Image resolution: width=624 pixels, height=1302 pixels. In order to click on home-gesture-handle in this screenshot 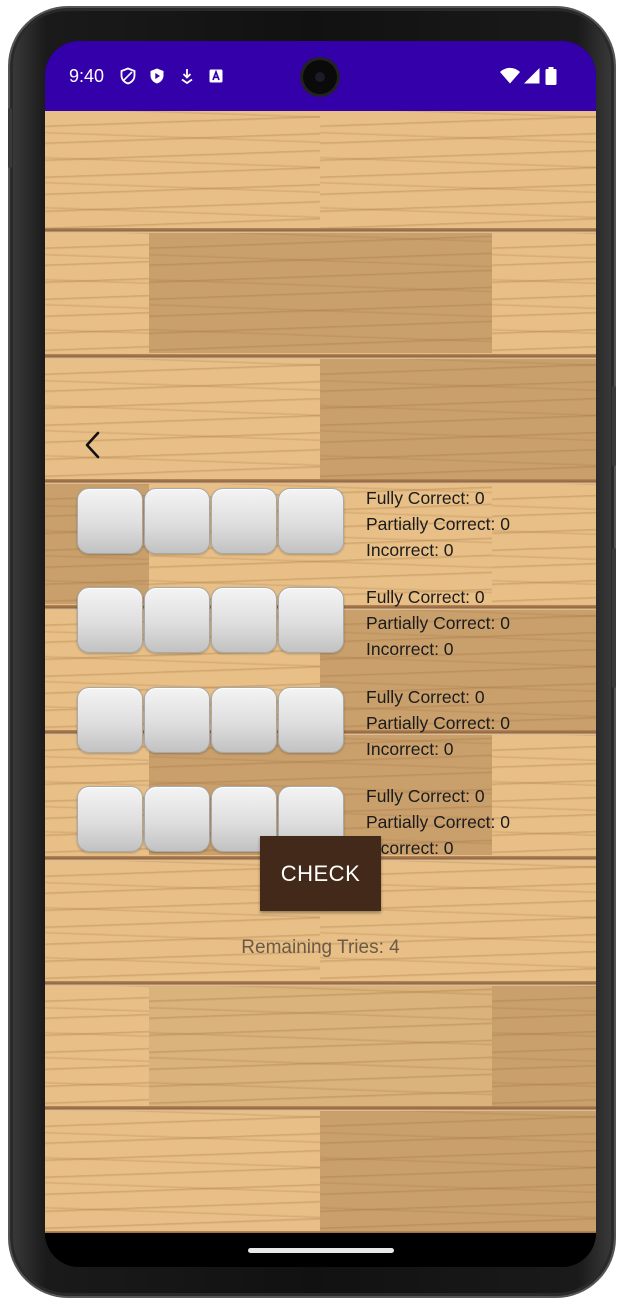, I will do `click(321, 1250)`.